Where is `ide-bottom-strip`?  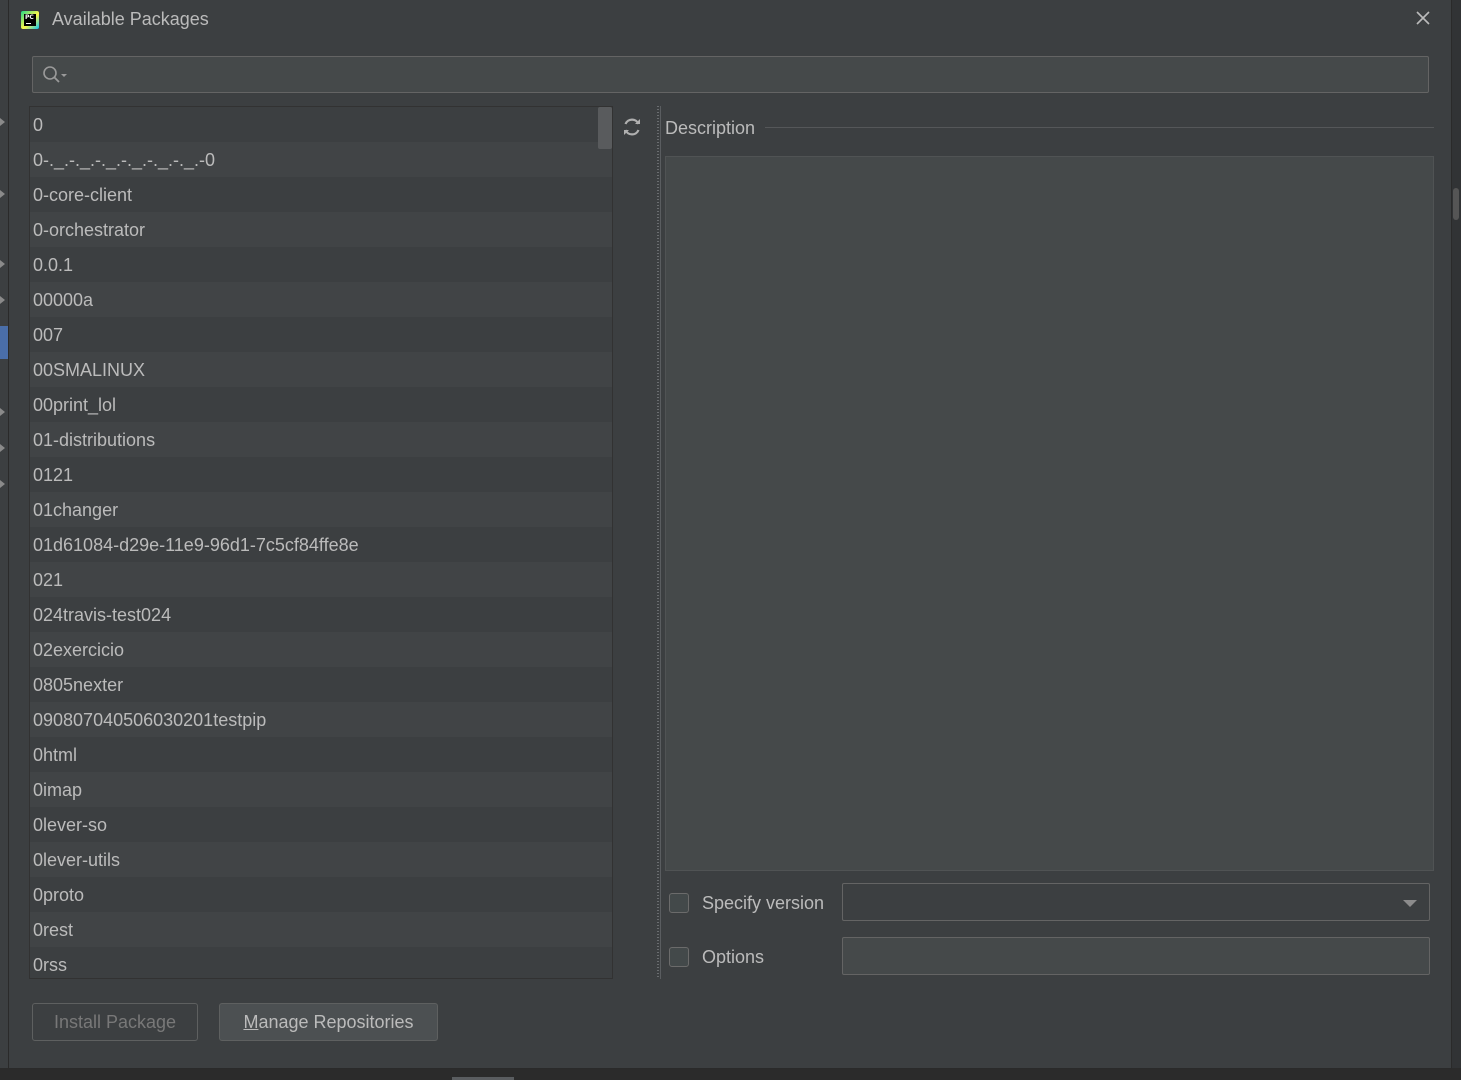 ide-bottom-strip is located at coordinates (730, 1074).